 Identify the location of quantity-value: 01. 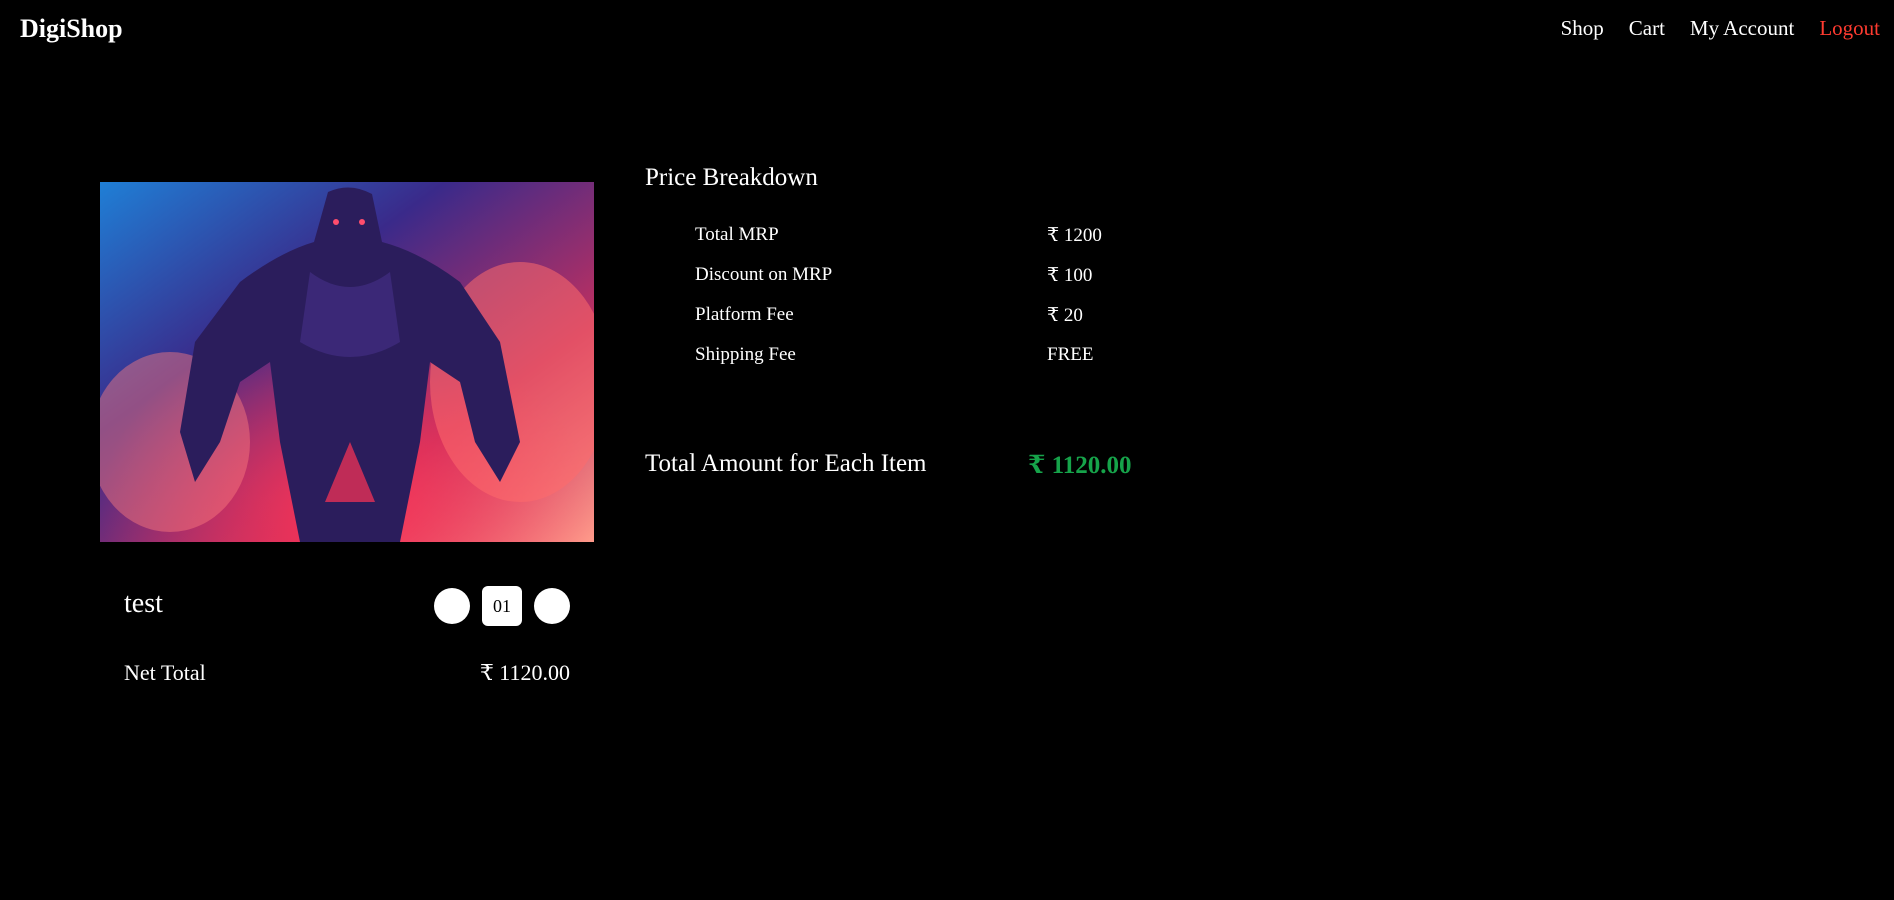
(502, 606).